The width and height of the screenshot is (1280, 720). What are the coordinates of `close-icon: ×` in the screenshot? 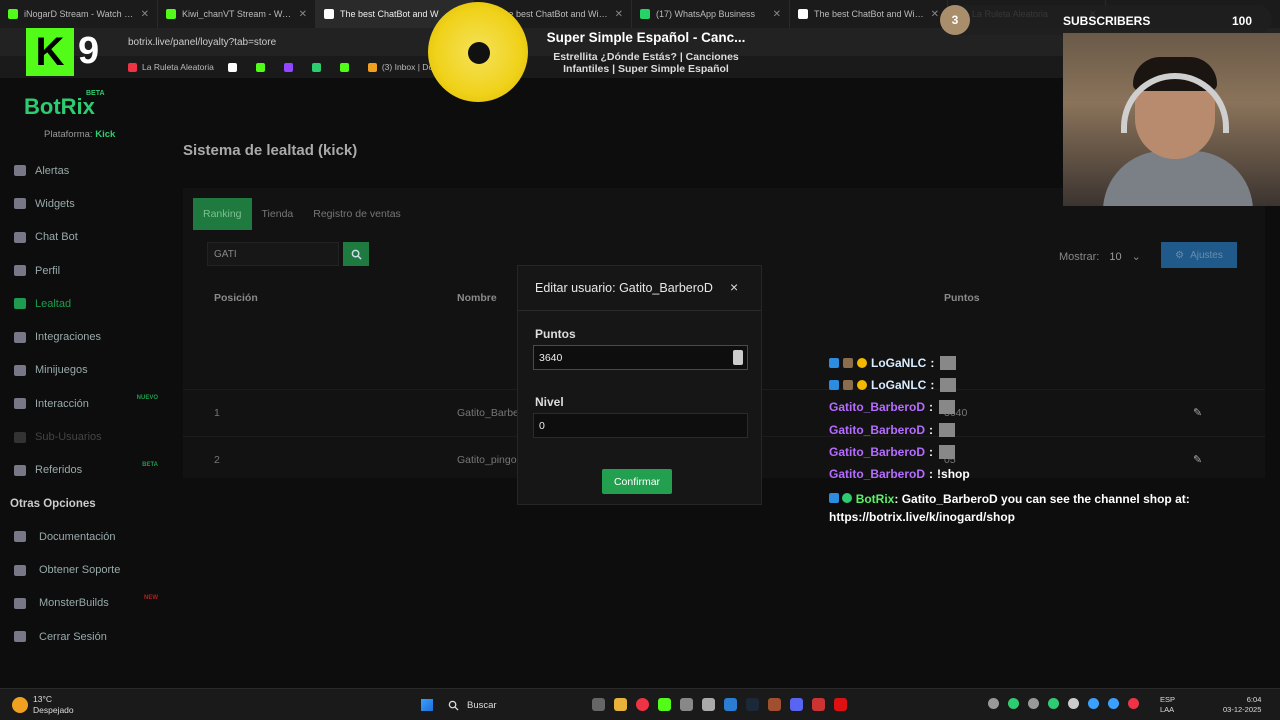 It's located at (734, 287).